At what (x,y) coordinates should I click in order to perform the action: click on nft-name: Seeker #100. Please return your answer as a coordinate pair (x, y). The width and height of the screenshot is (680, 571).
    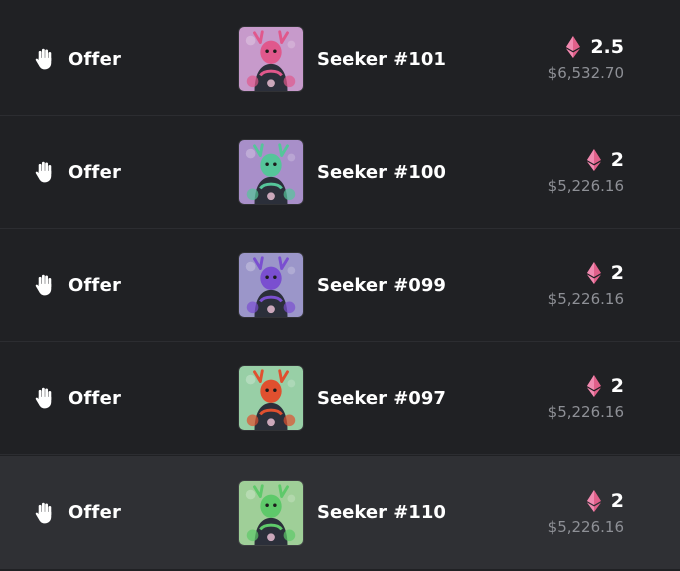
    Looking at the image, I should click on (381, 172).